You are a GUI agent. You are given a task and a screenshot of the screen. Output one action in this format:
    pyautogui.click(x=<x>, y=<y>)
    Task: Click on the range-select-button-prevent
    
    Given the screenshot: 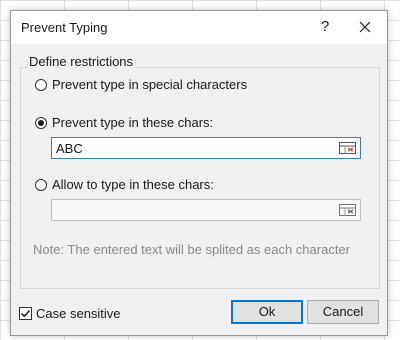 What is the action you would take?
    pyautogui.click(x=348, y=148)
    